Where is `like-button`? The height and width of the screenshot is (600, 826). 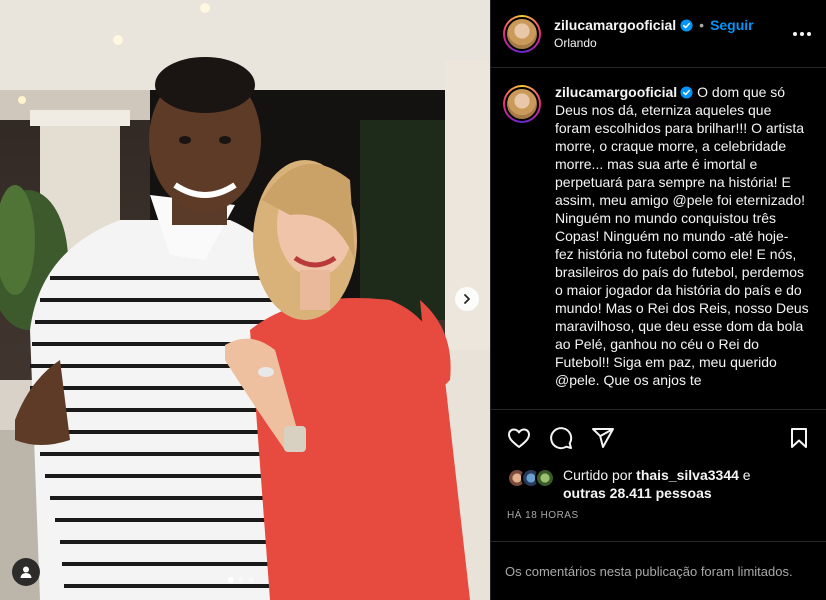 like-button is located at coordinates (519, 438).